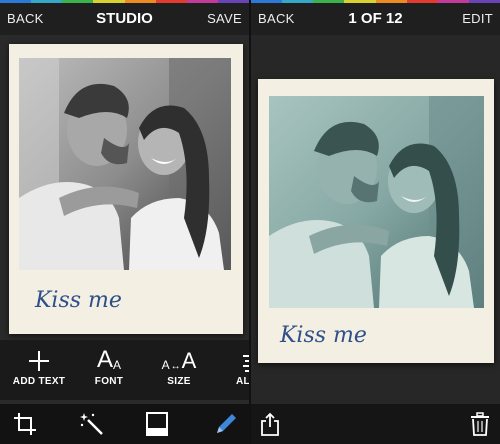  I want to click on align-icon, so click(234, 356).